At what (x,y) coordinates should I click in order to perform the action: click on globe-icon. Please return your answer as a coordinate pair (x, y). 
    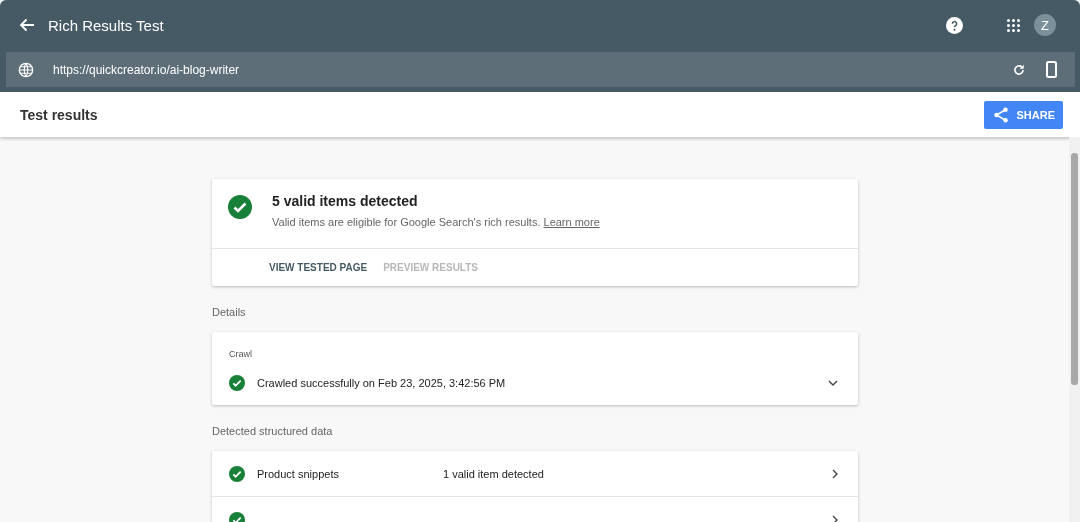
    Looking at the image, I should click on (26, 69).